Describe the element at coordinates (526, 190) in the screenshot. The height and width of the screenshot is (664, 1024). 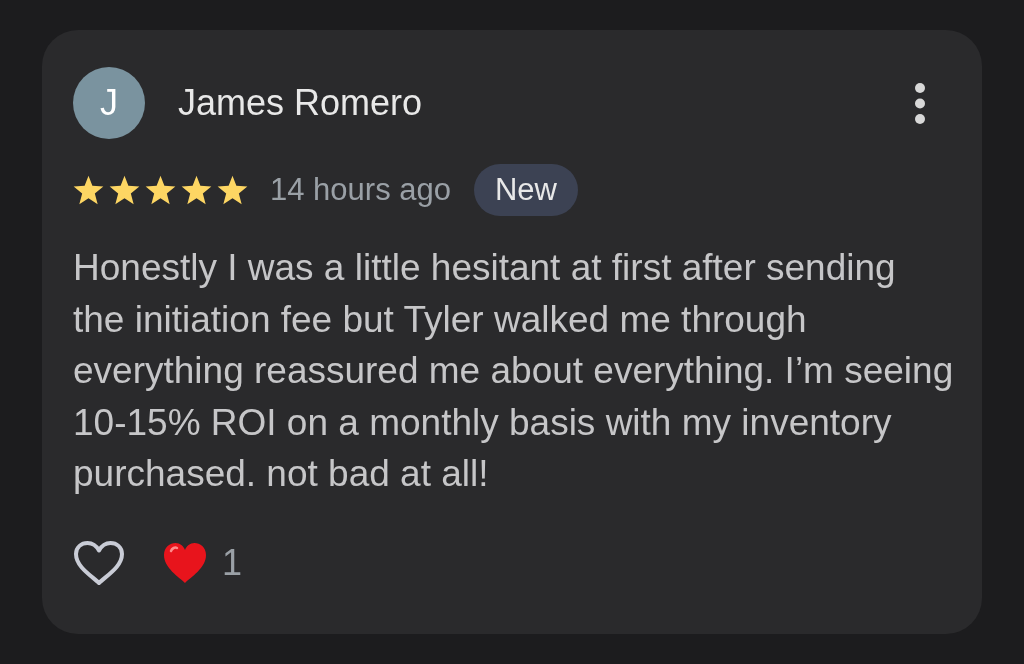
I see `new-badge: New` at that location.